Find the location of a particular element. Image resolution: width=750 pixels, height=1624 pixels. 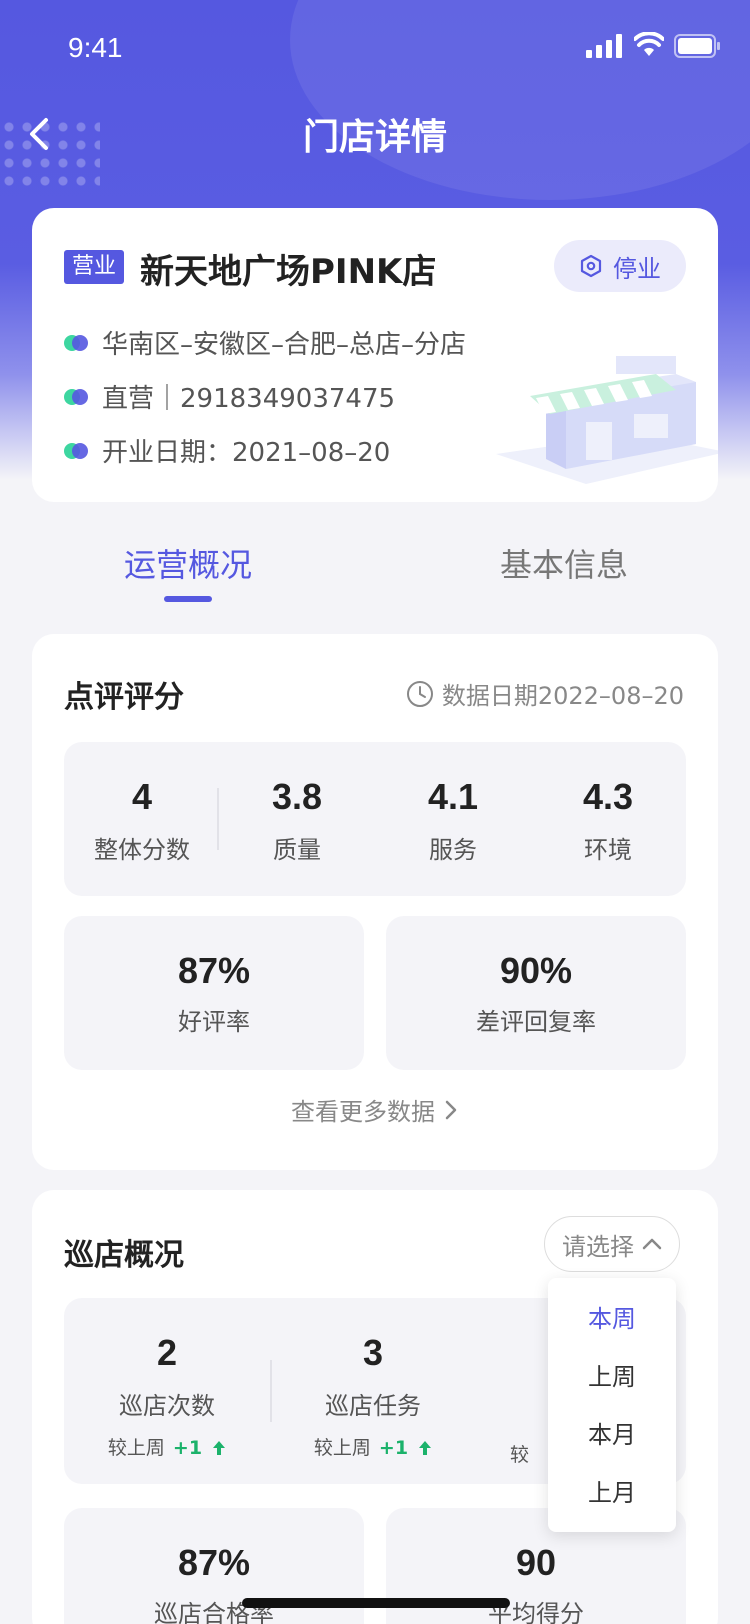

compare-label: 较 is located at coordinates (520, 1455).